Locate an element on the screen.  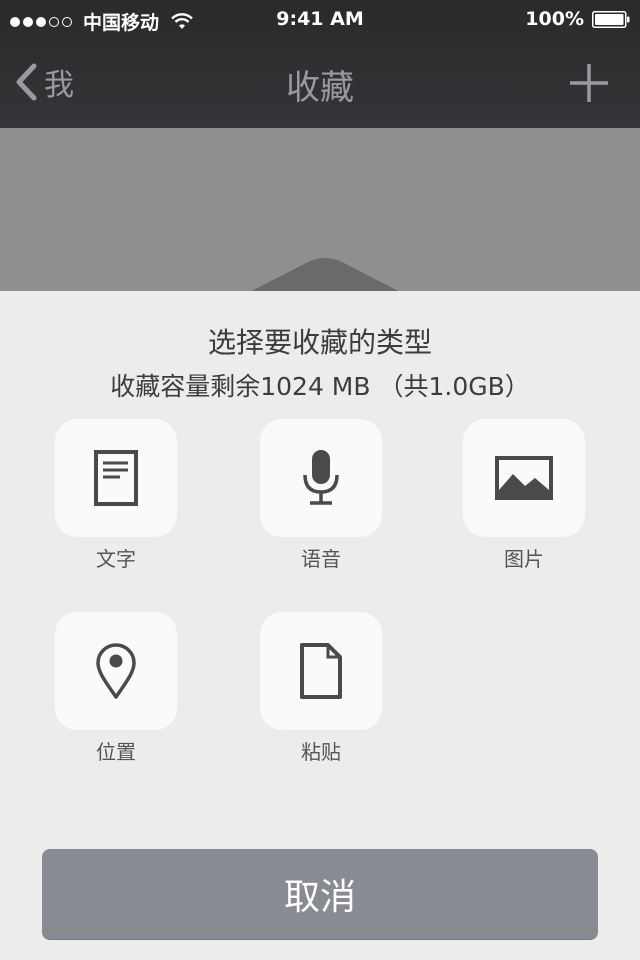
document-icon is located at coordinates (116, 478).